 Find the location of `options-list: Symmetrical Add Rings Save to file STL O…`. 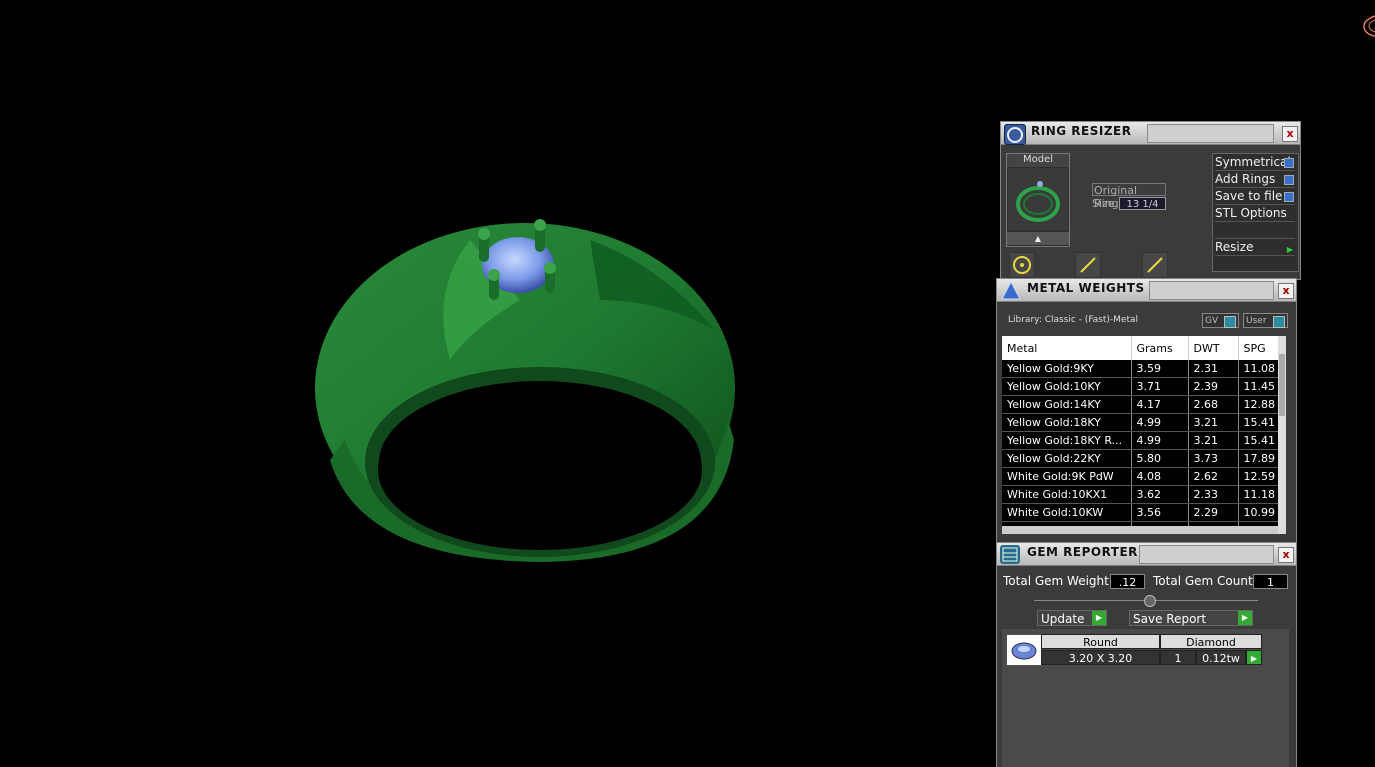

options-list: Symmetrical Add Rings Save to file STL O… is located at coordinates (1255, 212).